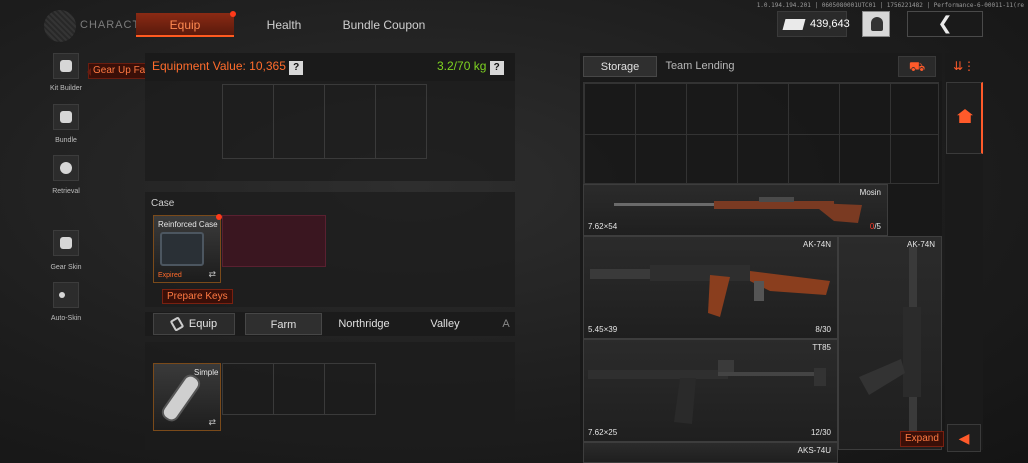 This screenshot has height=463, width=1028. I want to click on gear-skin-button, so click(66, 243).